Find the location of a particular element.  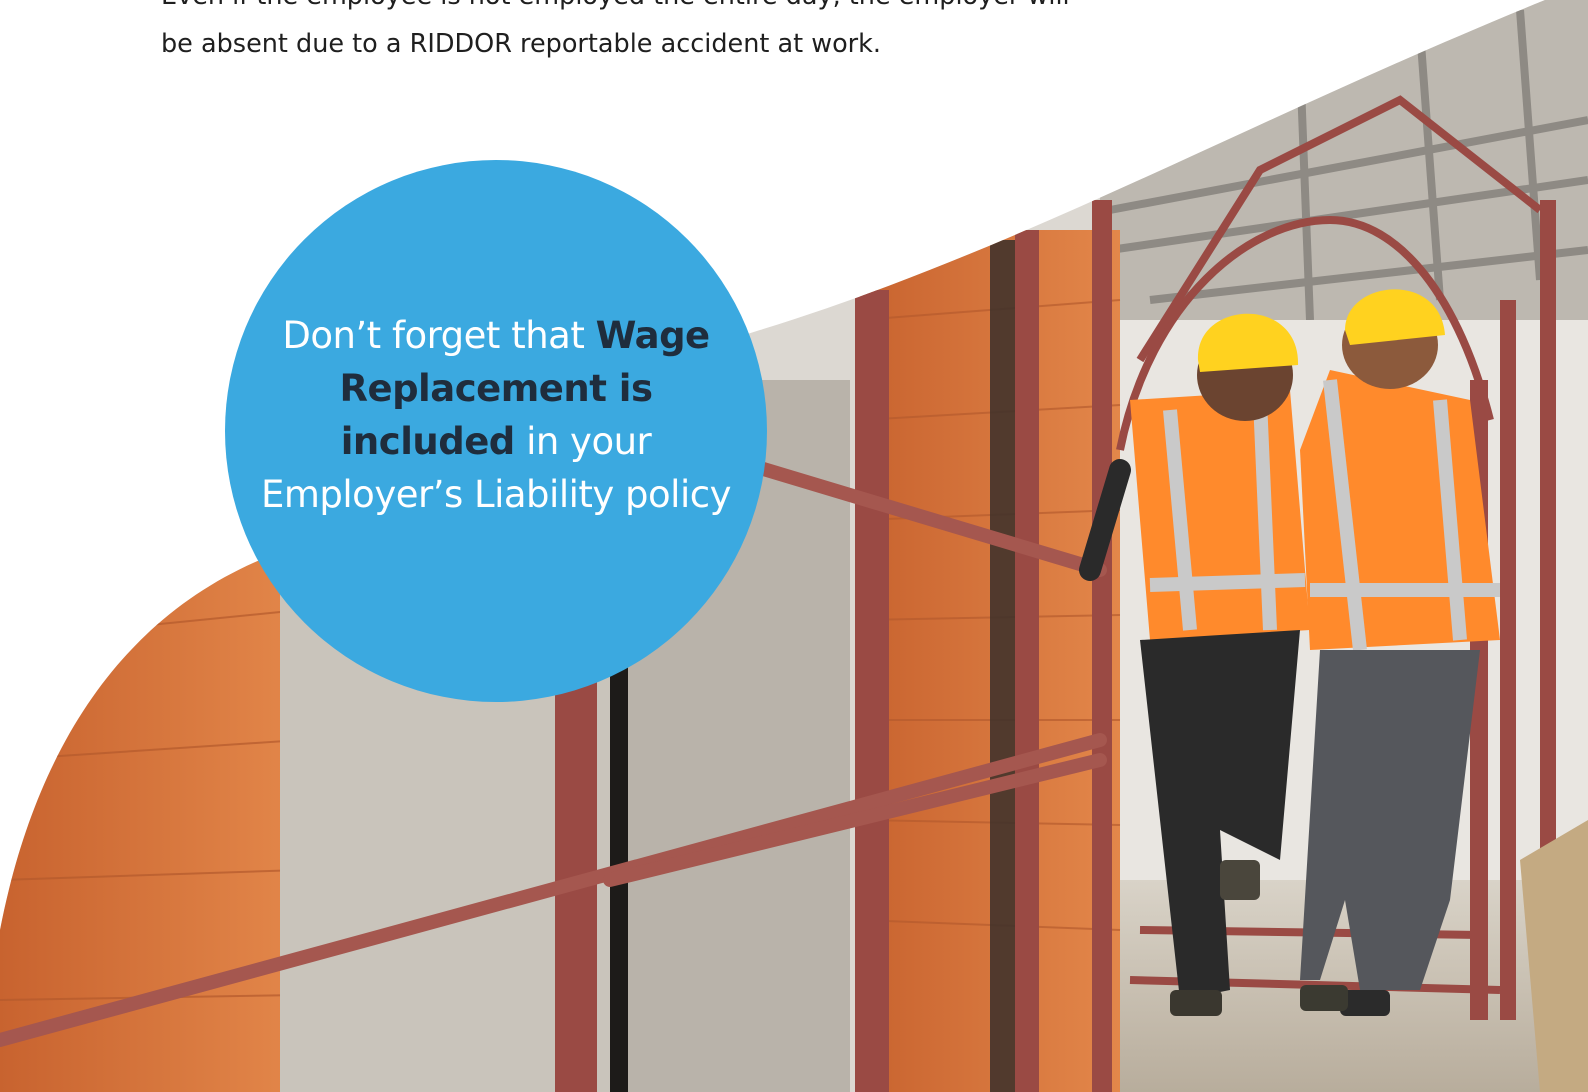

callout-text-part1: Don’t forget that is located at coordinates (433, 335).